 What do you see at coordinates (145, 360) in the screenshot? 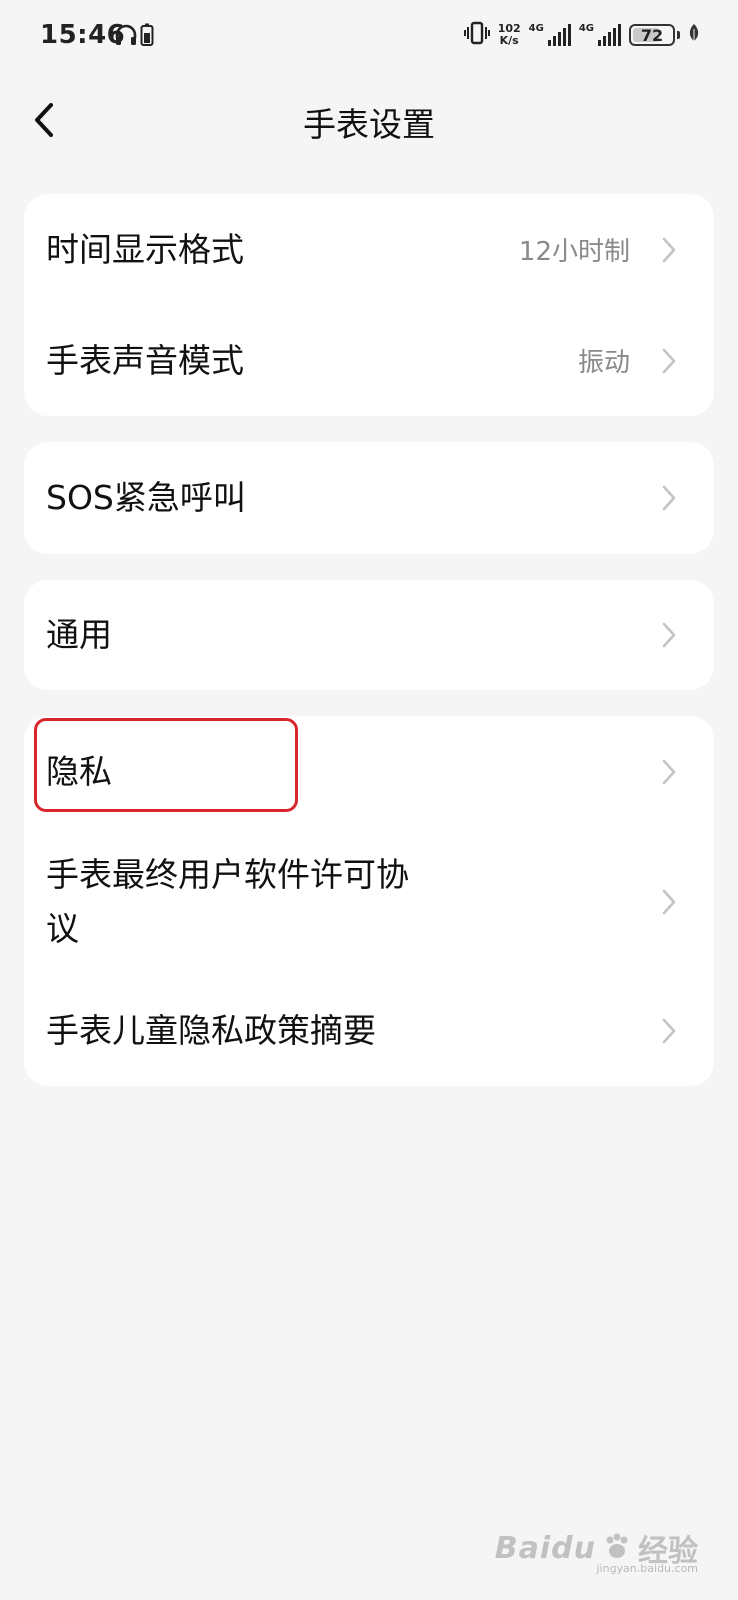
I see `row-label: 手表声音模式` at bounding box center [145, 360].